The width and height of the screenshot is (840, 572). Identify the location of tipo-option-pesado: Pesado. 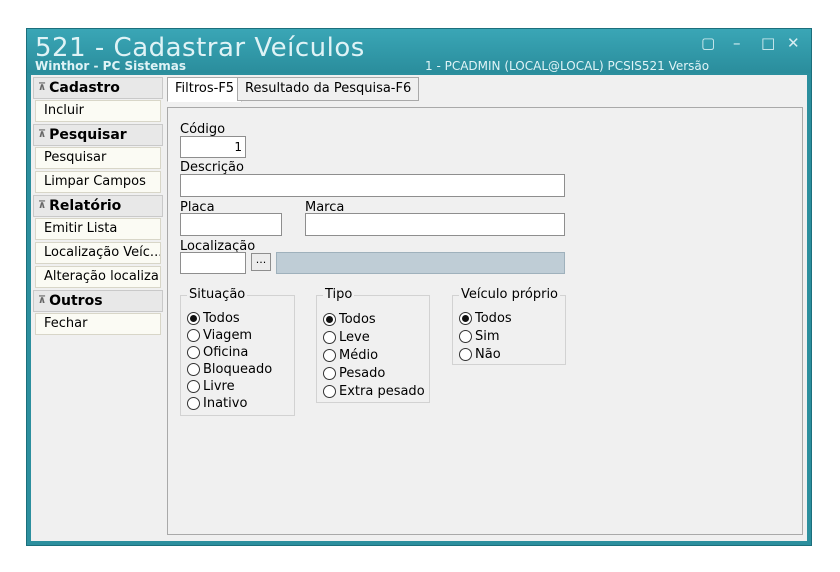
(354, 374).